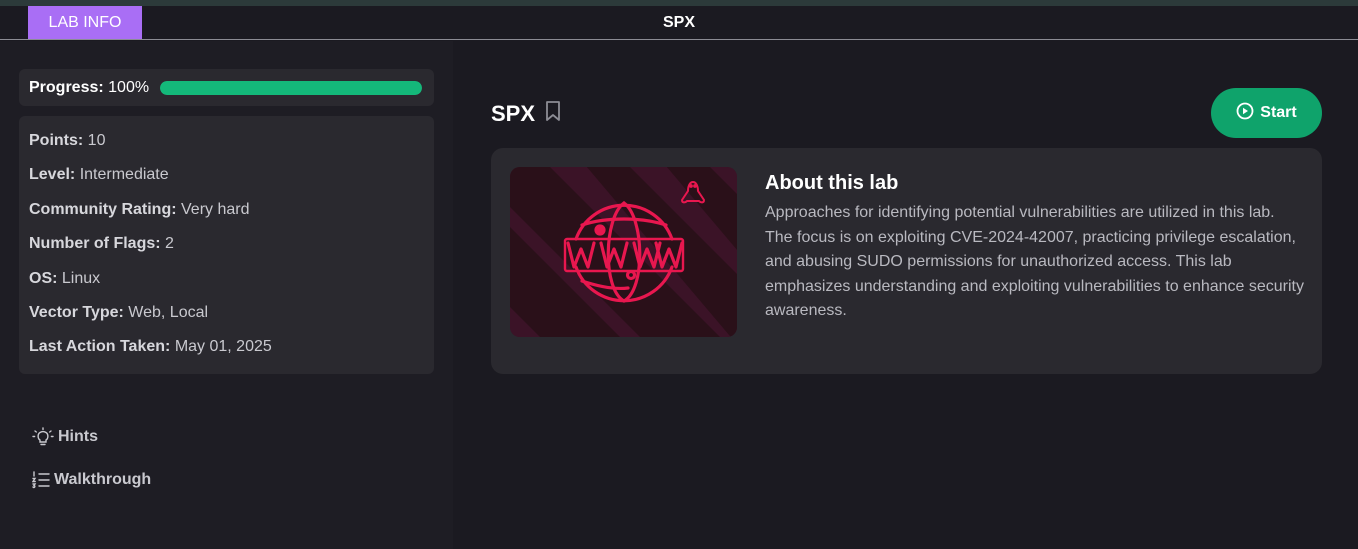 The height and width of the screenshot is (549, 1358). What do you see at coordinates (85, 22) in the screenshot?
I see `tab-lab-info: LAB INFO` at bounding box center [85, 22].